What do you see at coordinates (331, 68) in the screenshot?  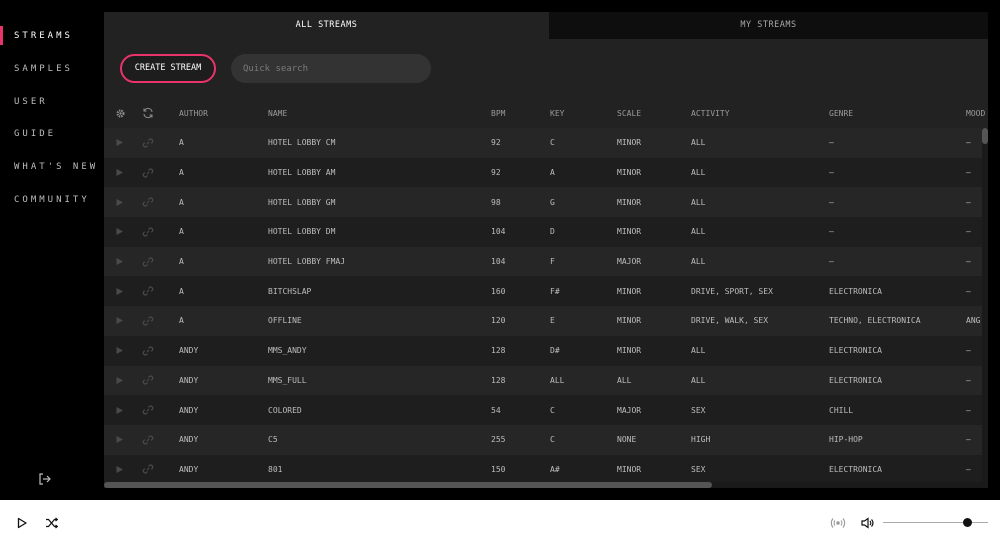 I see `search-input` at bounding box center [331, 68].